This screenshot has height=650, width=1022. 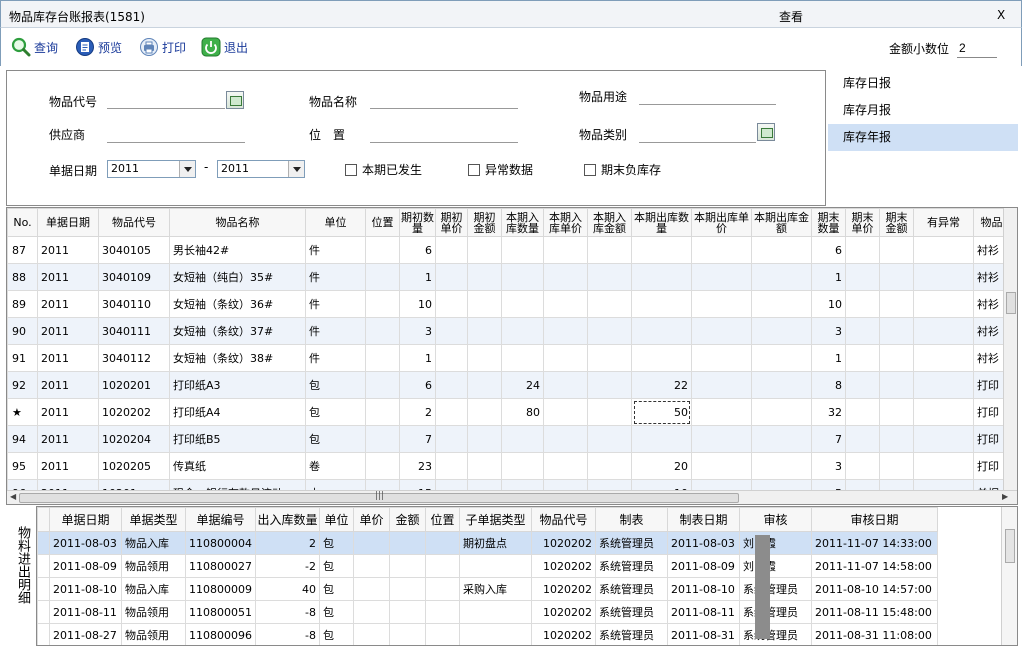 I want to click on print-button: 打印, so click(x=162, y=47).